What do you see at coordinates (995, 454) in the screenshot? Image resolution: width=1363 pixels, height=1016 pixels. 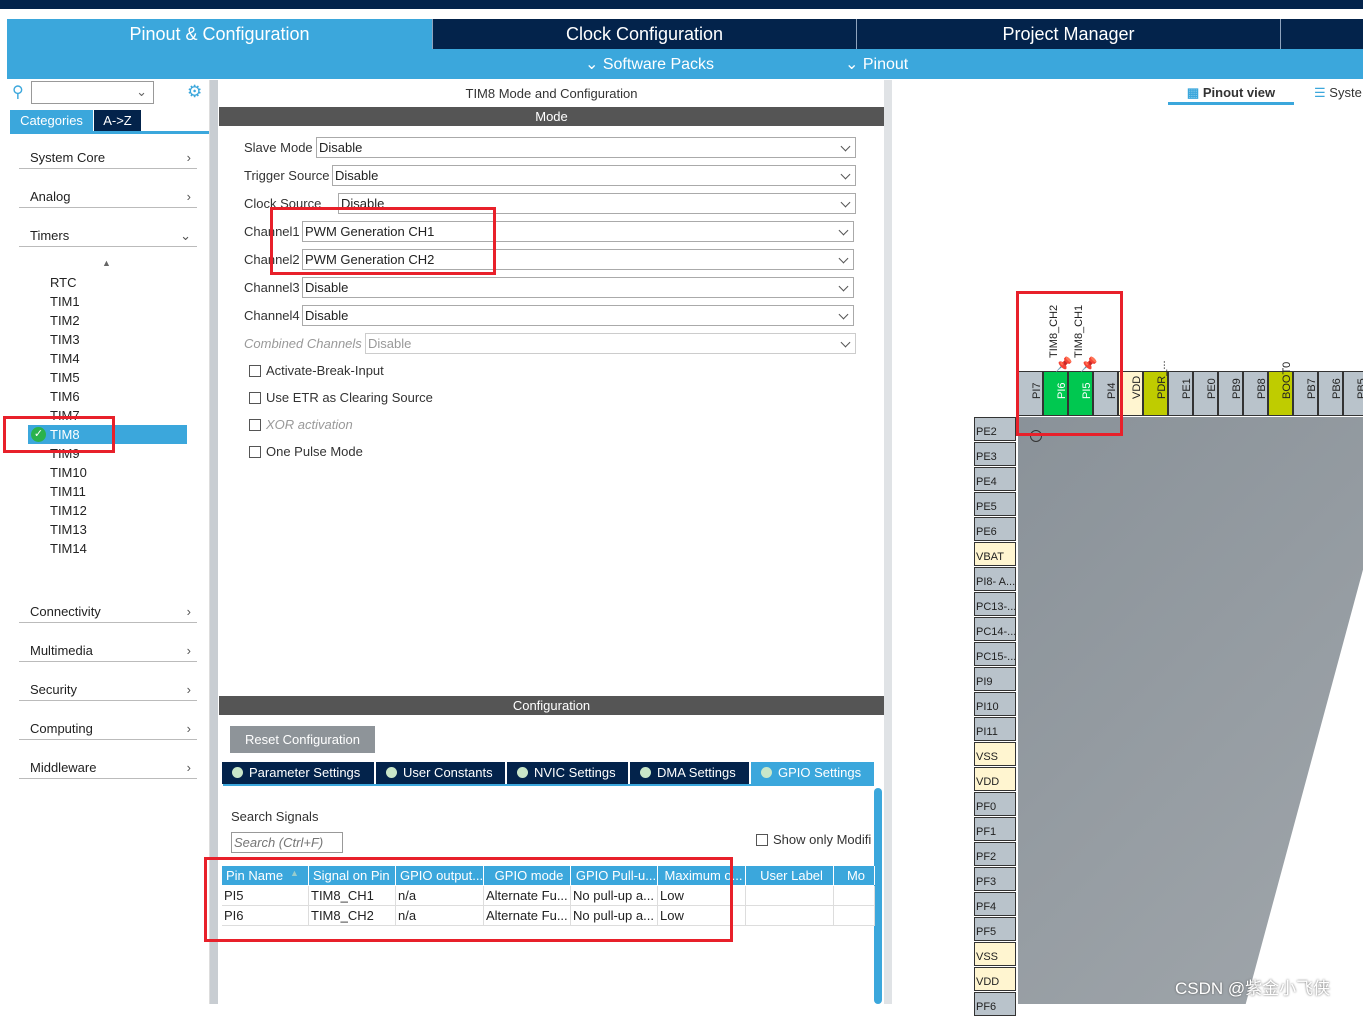 I see `pin-pe3: PE3` at bounding box center [995, 454].